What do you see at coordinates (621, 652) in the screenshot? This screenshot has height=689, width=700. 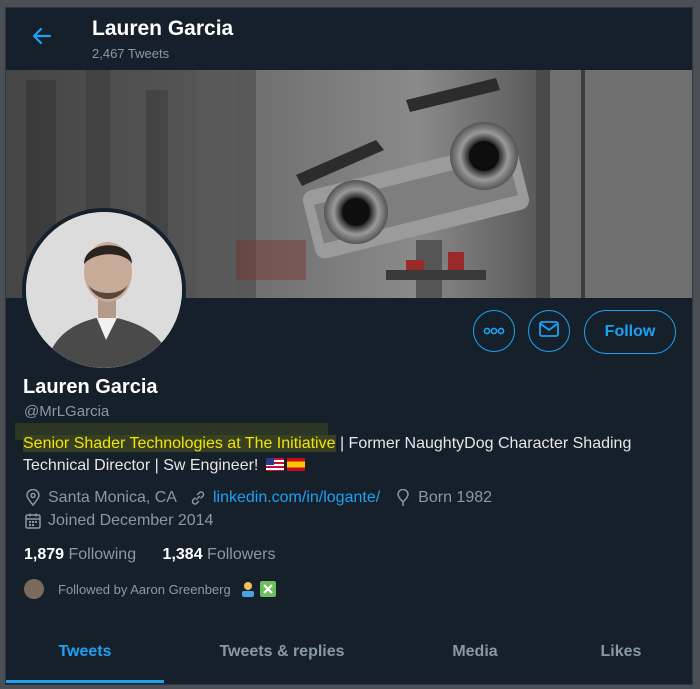 I see `tab-likes: Likes` at bounding box center [621, 652].